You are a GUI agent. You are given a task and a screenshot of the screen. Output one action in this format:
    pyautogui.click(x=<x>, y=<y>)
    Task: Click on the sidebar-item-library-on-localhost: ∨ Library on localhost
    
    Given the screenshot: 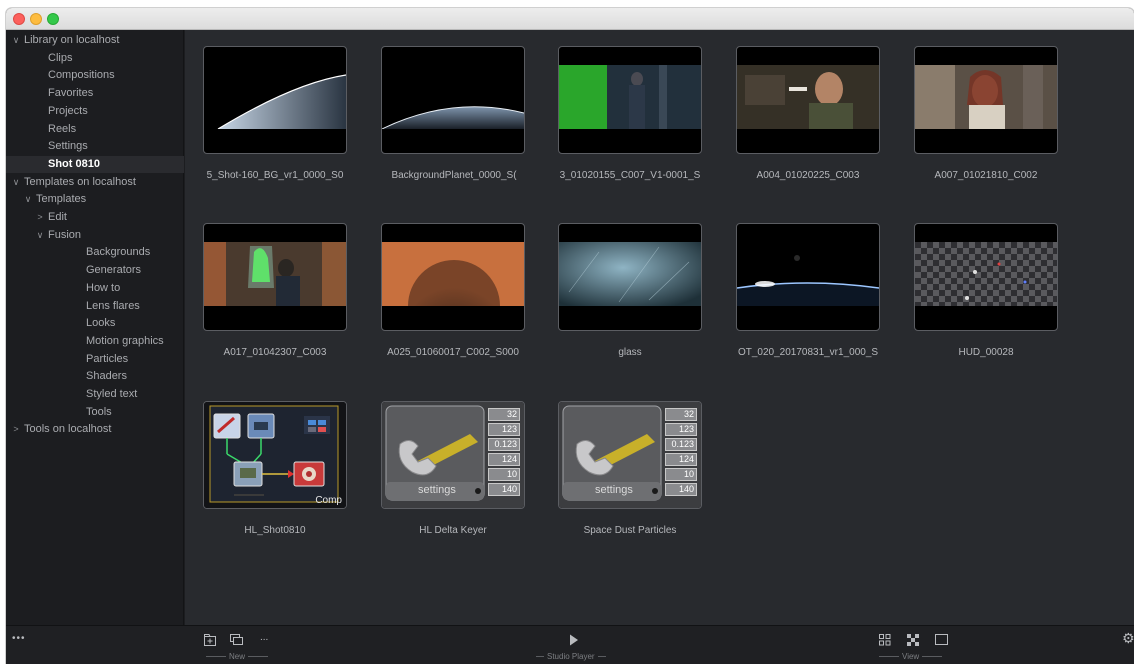 What is the action you would take?
    pyautogui.click(x=95, y=40)
    